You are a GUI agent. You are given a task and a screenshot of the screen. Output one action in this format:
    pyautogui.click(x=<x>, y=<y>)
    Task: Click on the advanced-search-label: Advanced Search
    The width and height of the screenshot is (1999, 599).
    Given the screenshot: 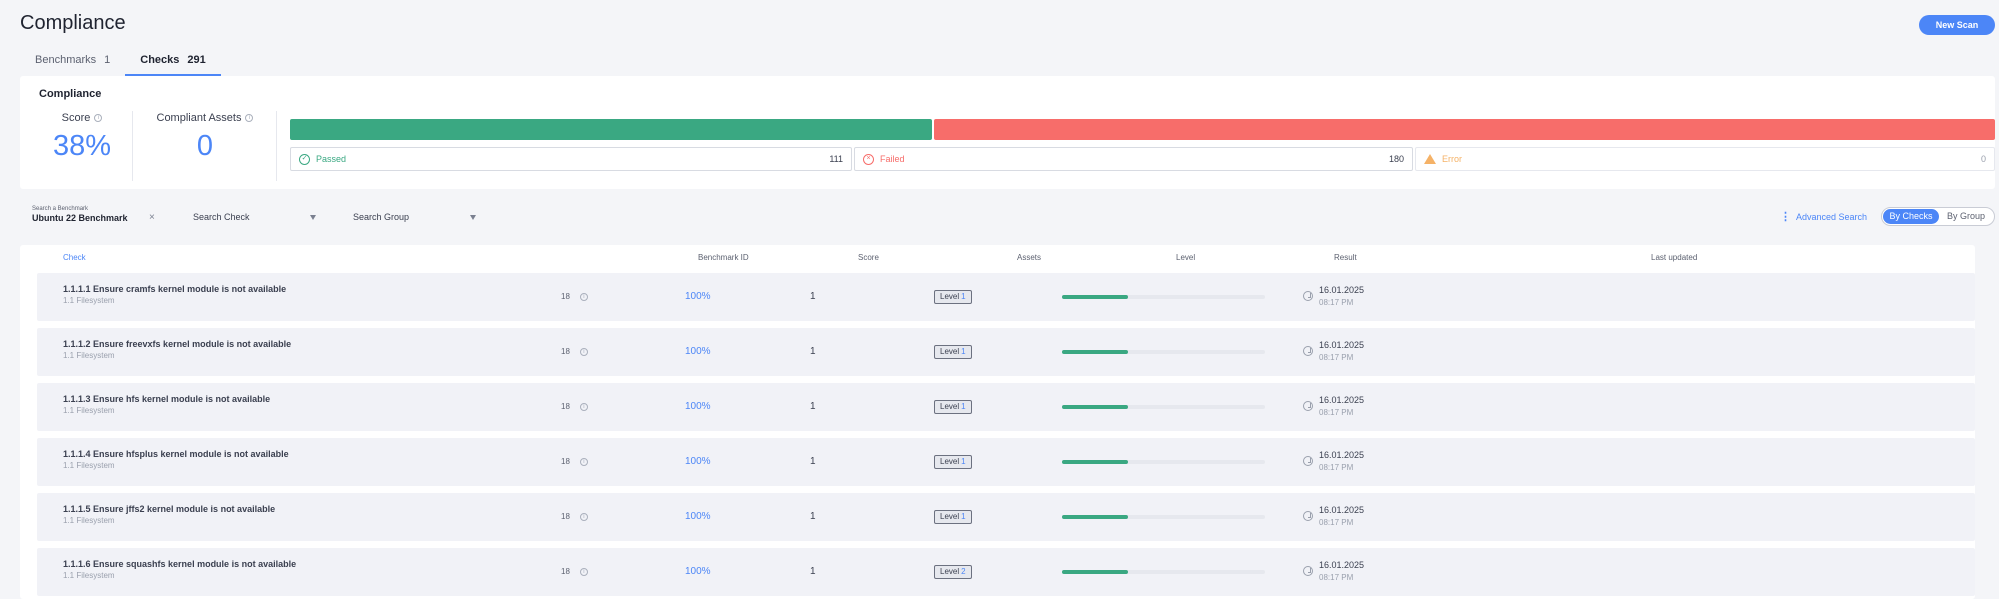 What is the action you would take?
    pyautogui.click(x=1832, y=217)
    